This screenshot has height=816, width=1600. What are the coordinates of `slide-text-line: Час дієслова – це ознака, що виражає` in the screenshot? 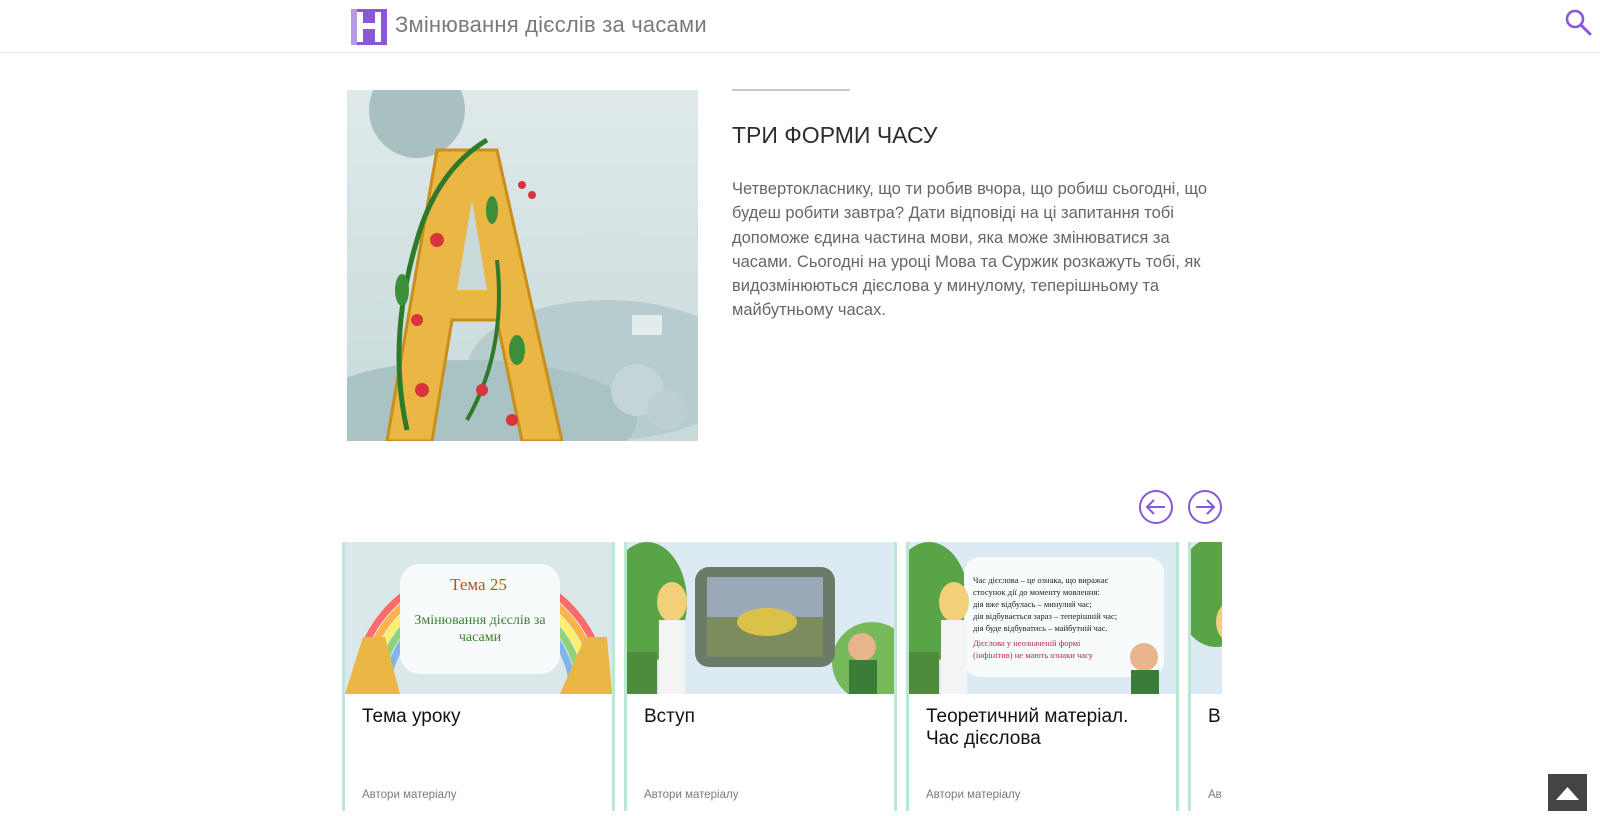 It's located at (1041, 580).